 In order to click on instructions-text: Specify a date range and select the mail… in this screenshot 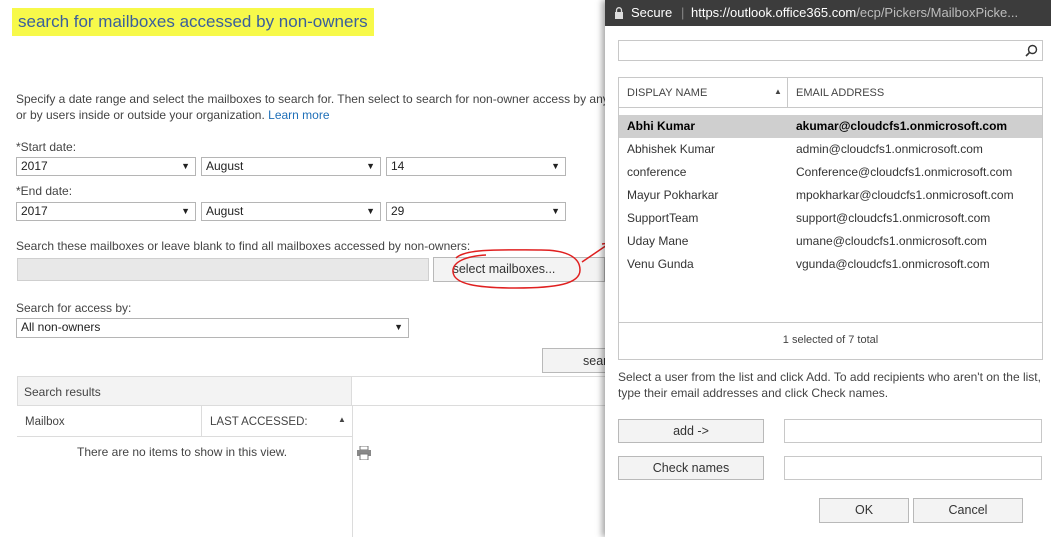, I will do `click(316, 99)`.